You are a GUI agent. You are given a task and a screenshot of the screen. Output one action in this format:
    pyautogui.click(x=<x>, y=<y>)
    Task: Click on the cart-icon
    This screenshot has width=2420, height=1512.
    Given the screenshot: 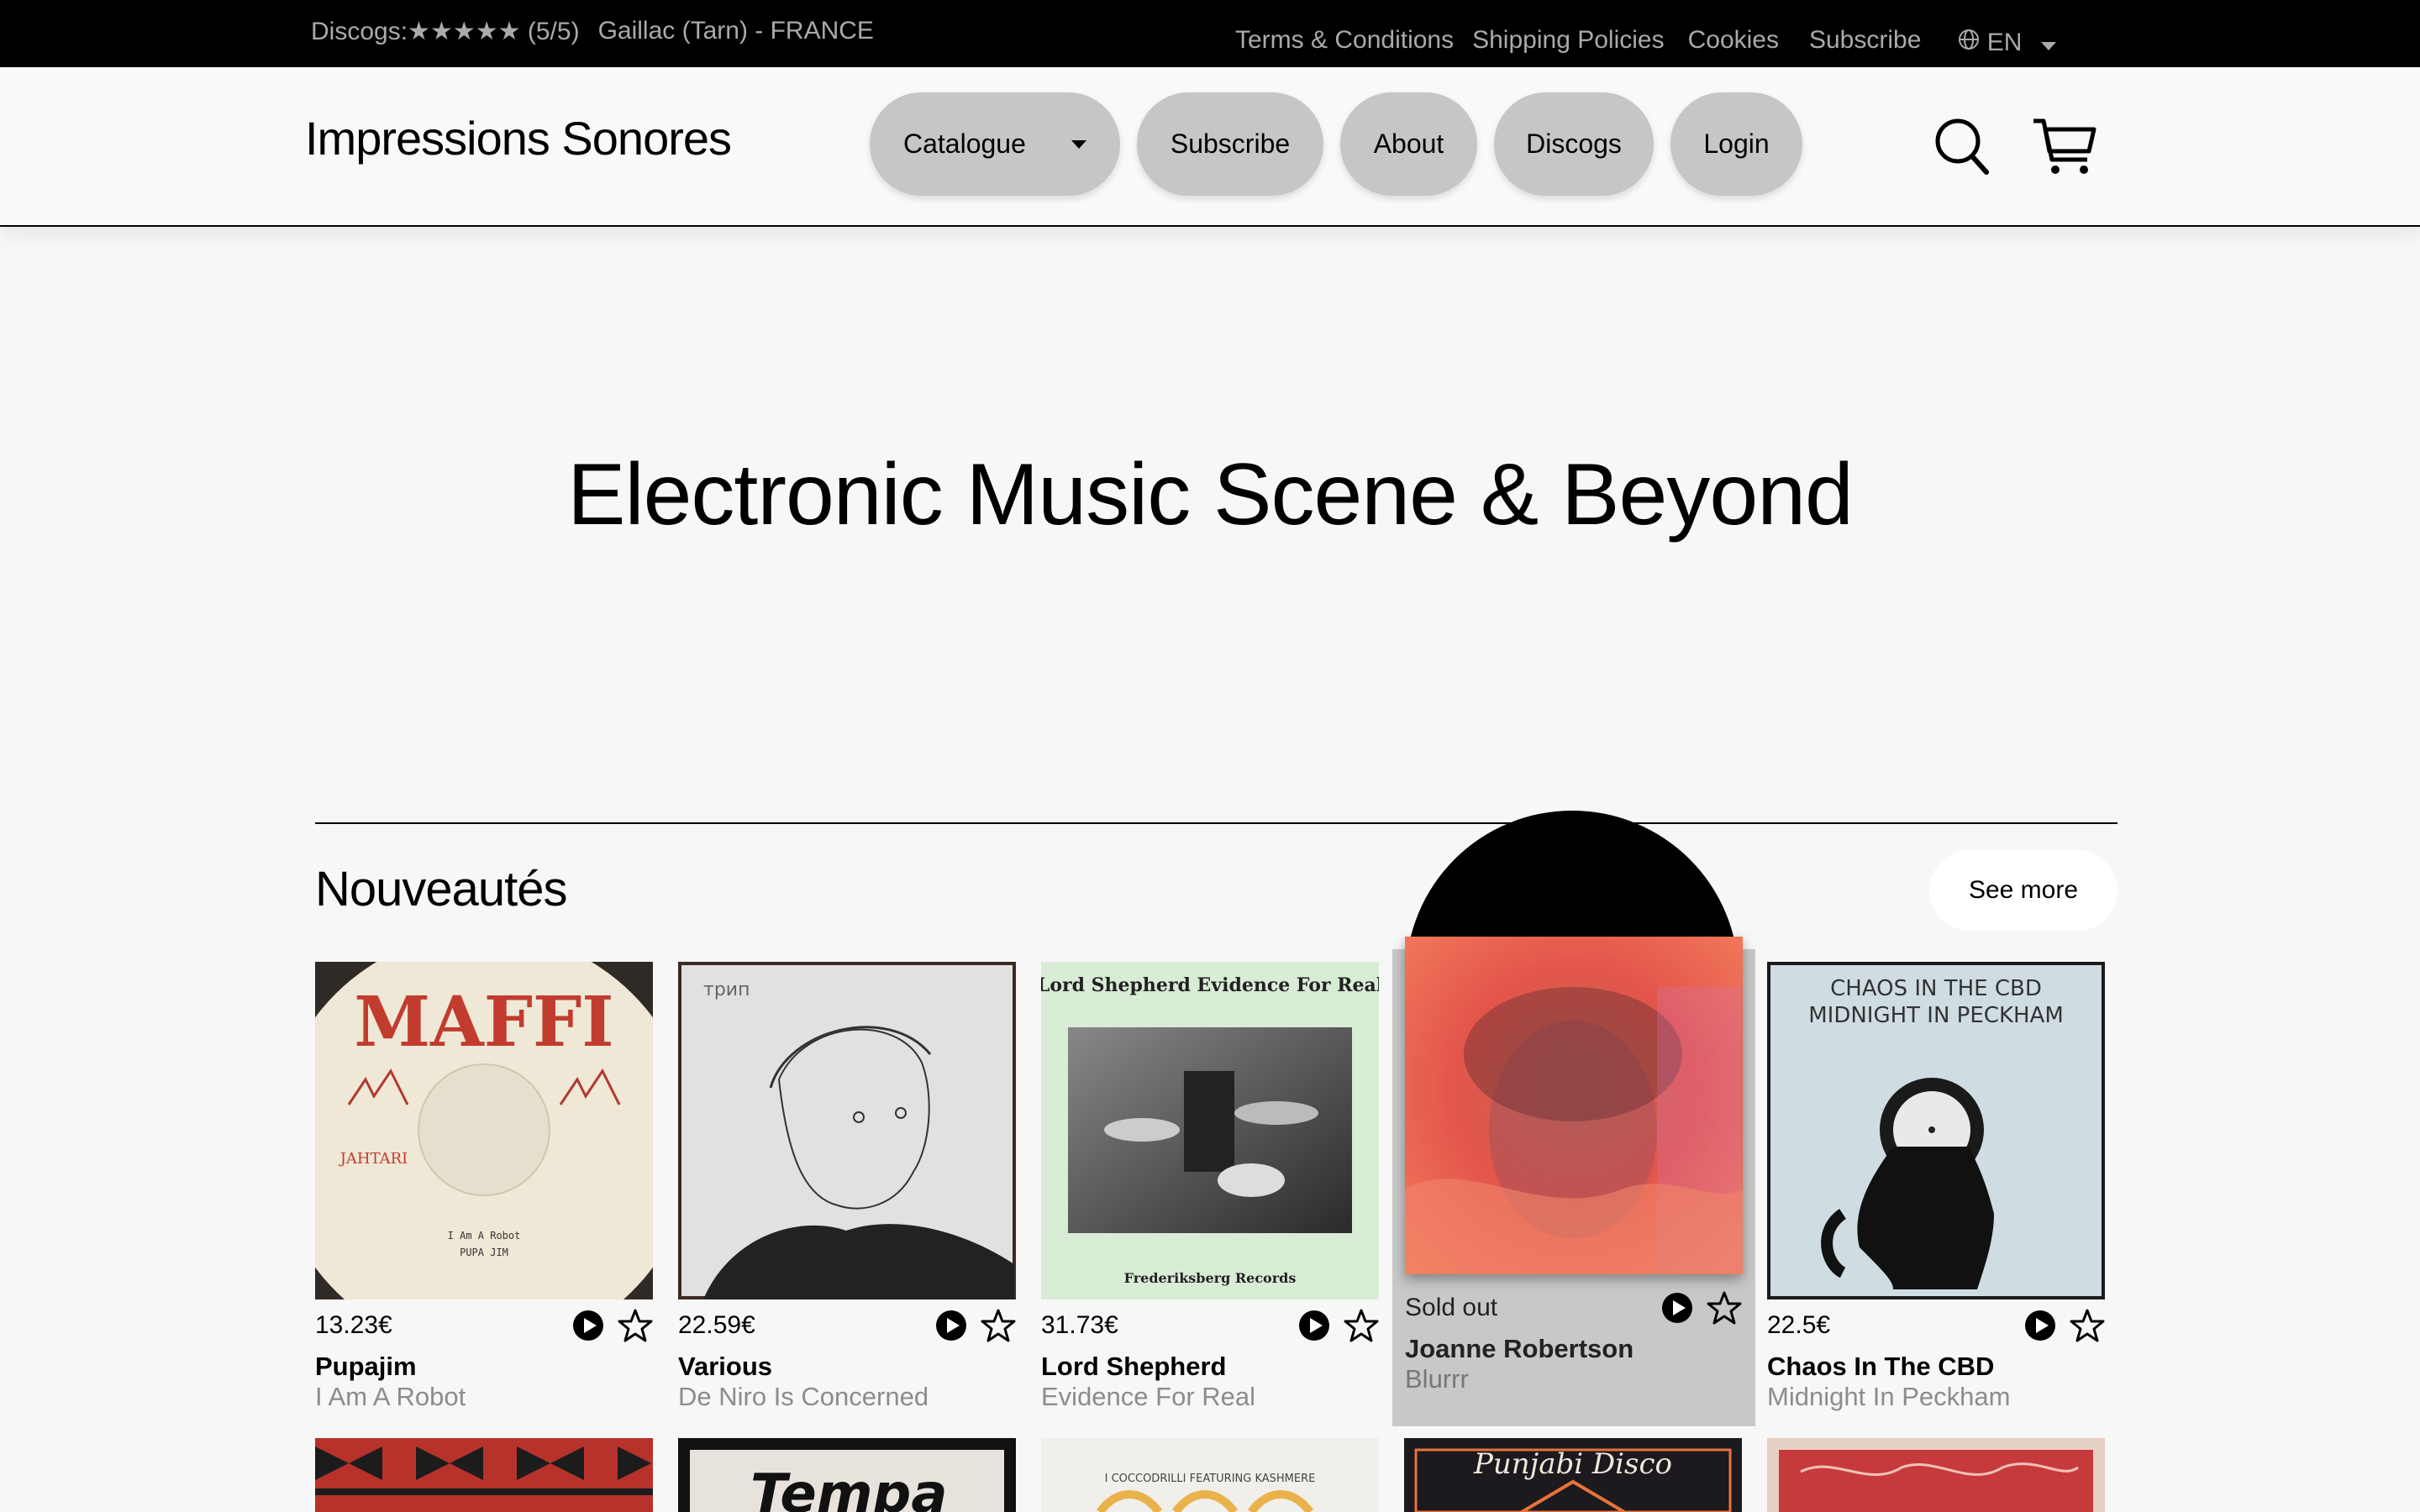 What is the action you would take?
    pyautogui.click(x=2064, y=146)
    